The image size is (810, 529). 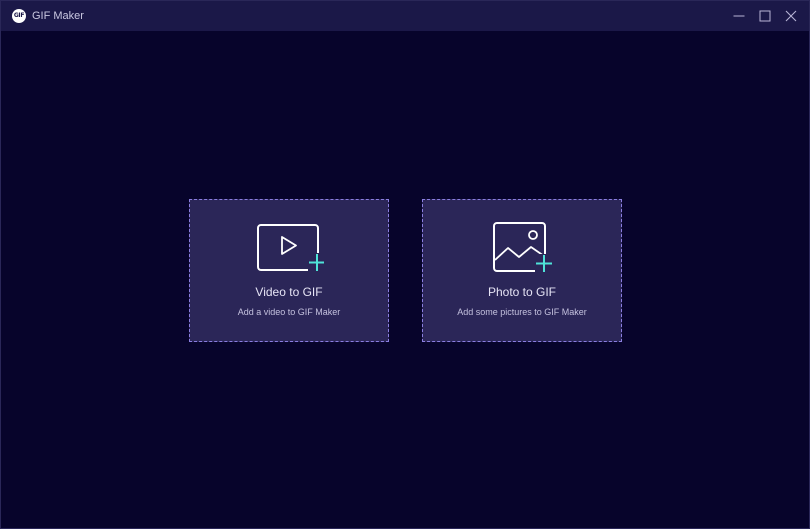 I want to click on app-logo-icon: GIF, so click(x=19, y=16).